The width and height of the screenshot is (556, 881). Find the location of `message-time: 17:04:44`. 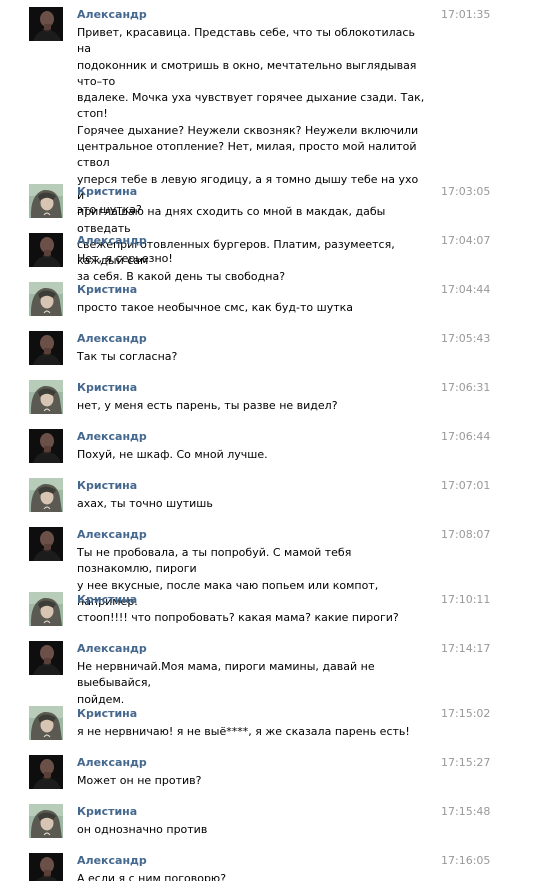

message-time: 17:04:44 is located at coordinates (465, 289).